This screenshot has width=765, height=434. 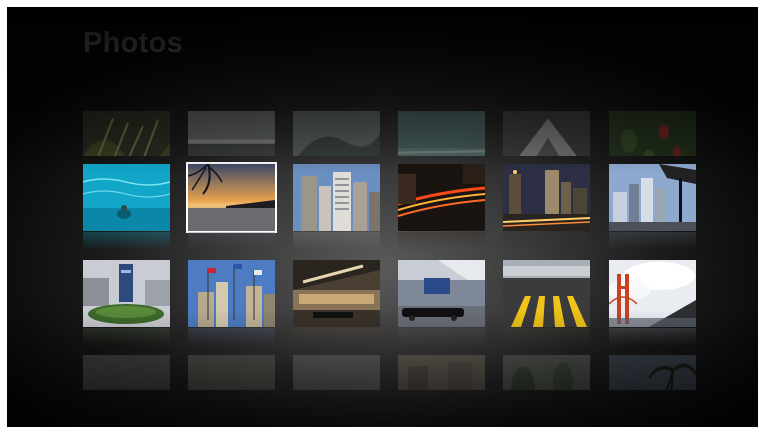 What do you see at coordinates (126, 207) in the screenshot?
I see `photo-thumbnail-swimming-pool` at bounding box center [126, 207].